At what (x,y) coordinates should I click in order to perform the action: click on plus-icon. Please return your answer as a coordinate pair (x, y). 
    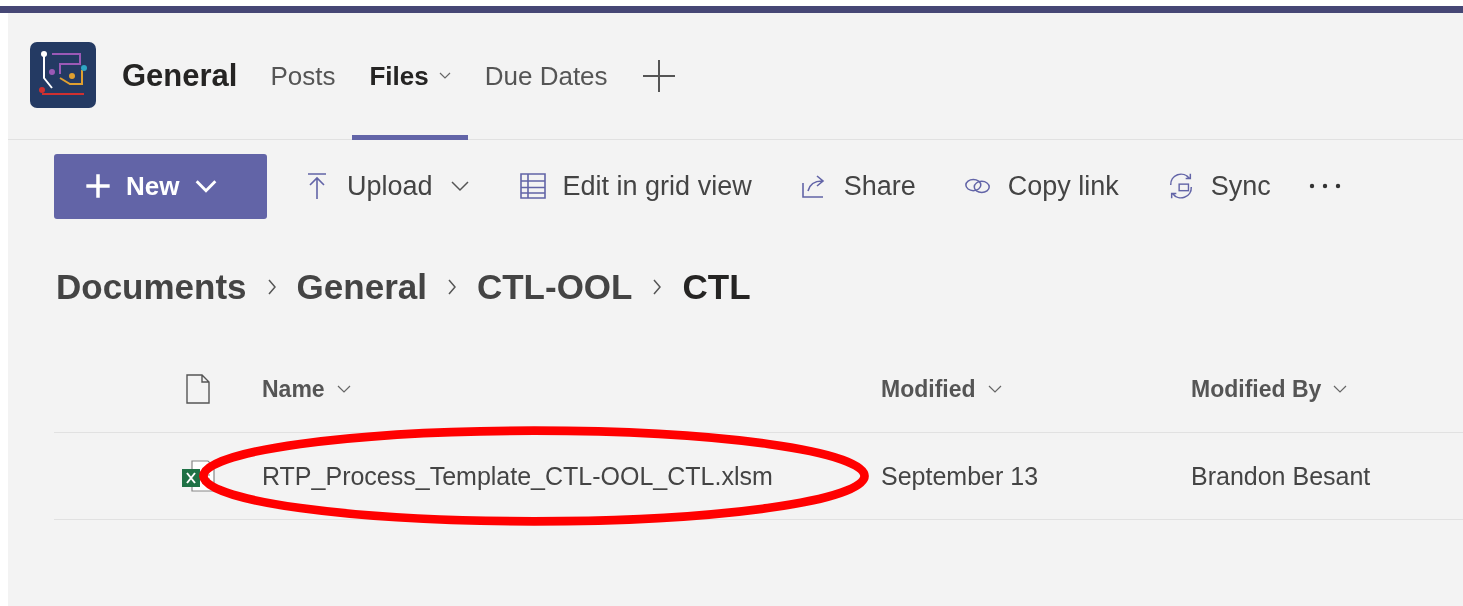
    Looking at the image, I should click on (98, 186).